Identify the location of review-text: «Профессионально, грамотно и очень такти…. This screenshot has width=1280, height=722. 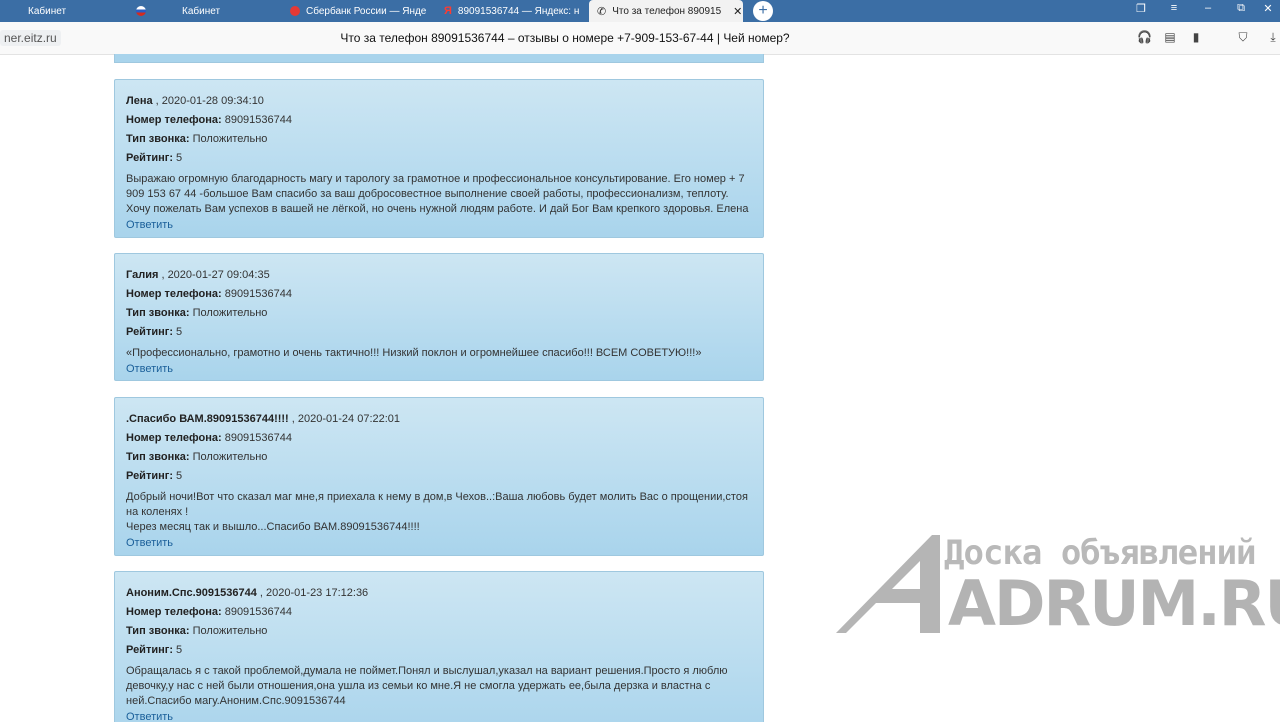
(414, 353).